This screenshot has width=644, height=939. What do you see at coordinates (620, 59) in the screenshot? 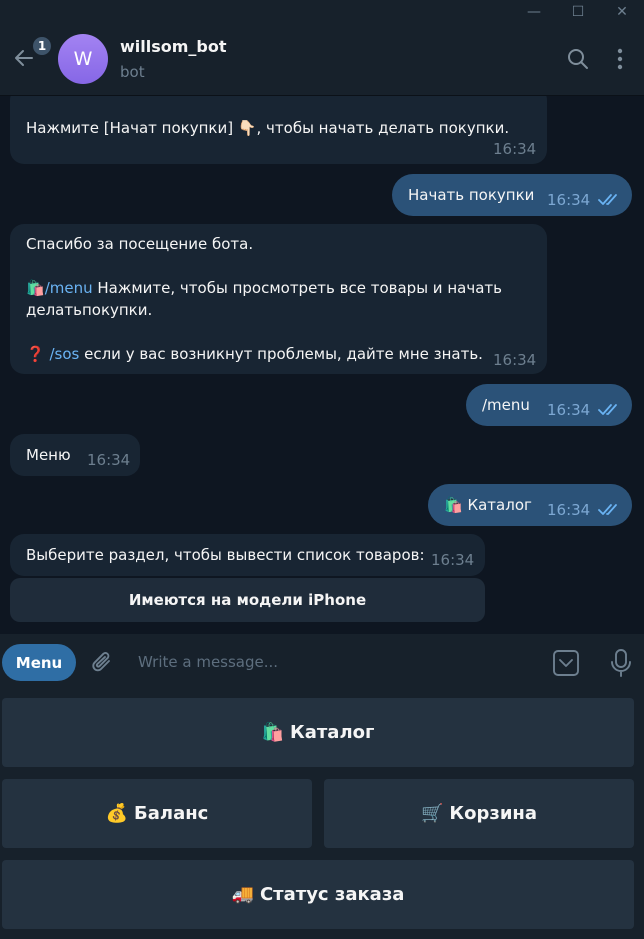
I see `more-vertical-icon` at bounding box center [620, 59].